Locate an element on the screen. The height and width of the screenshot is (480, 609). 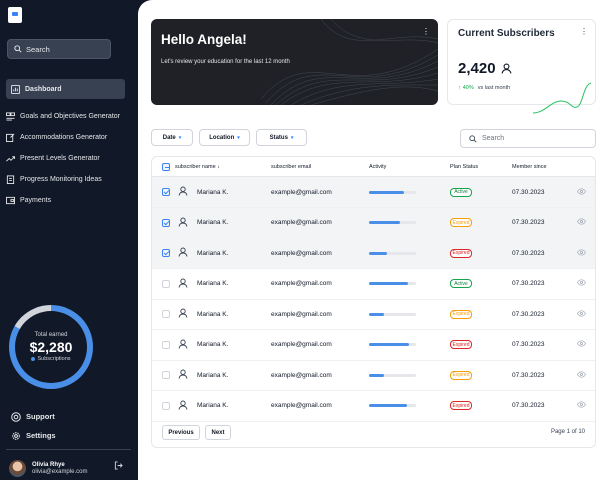
chevron-down-icon: ▾ is located at coordinates (292, 137).